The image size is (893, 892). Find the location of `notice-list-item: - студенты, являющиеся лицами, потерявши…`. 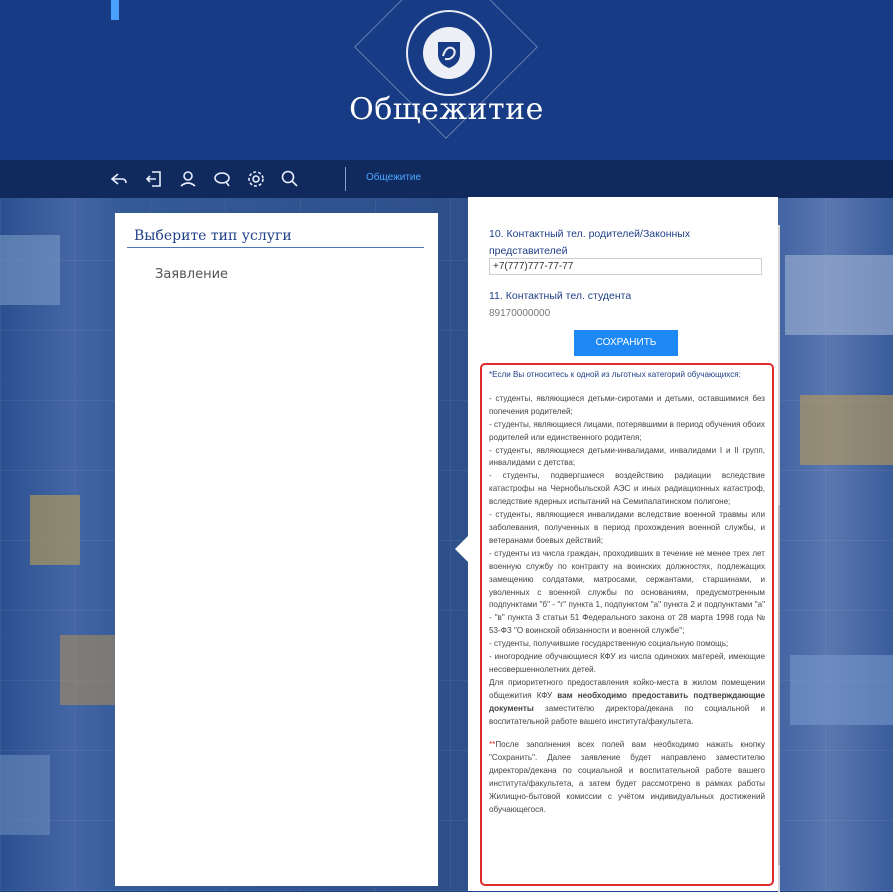

notice-list-item: - студенты, являющиеся лицами, потерявши… is located at coordinates (627, 430).